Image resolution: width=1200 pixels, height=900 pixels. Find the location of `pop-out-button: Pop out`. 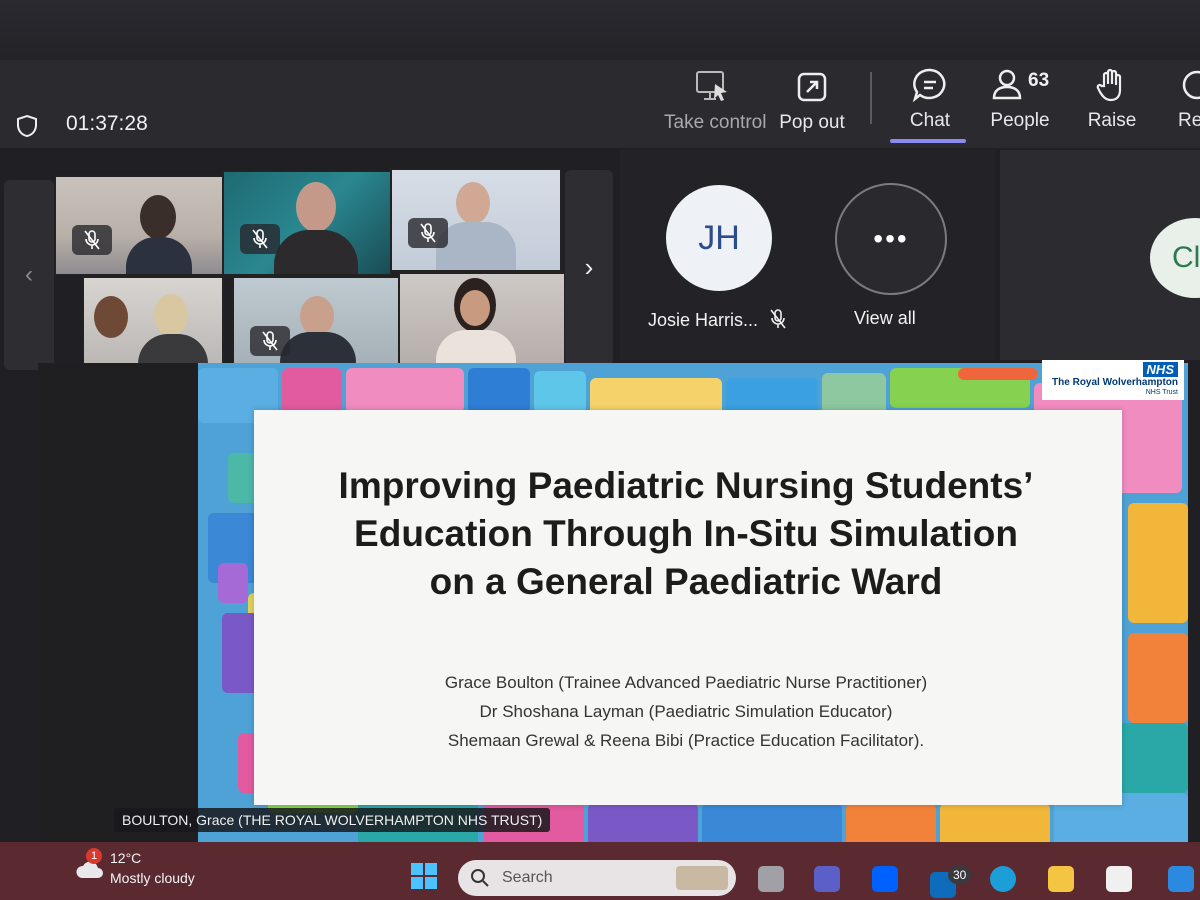

pop-out-button: Pop out is located at coordinates (812, 103).